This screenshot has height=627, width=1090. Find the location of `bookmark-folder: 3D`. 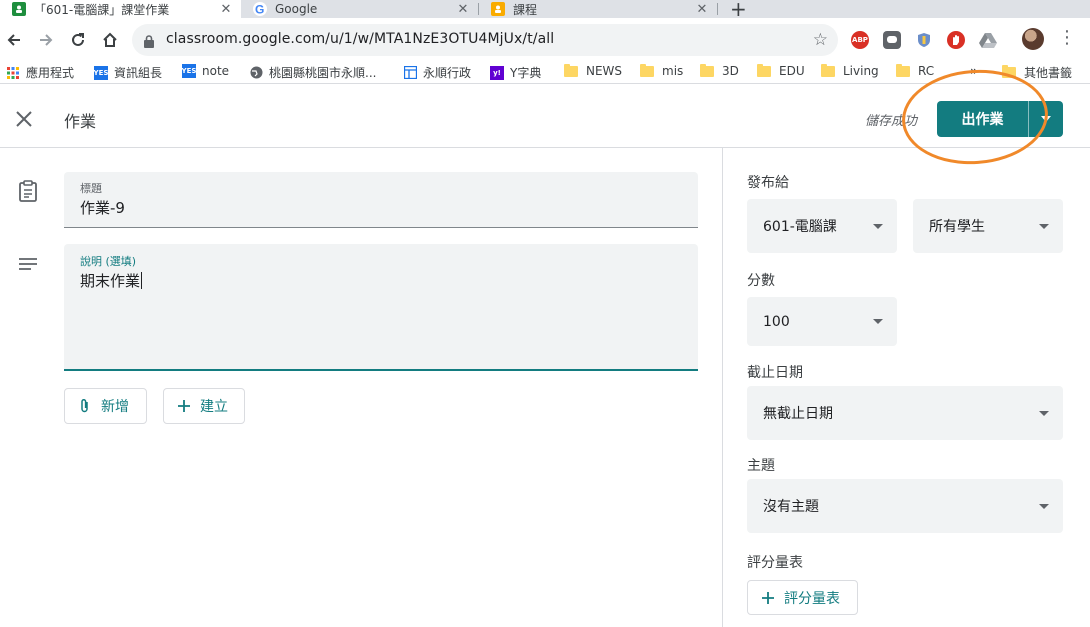

bookmark-folder: 3D is located at coordinates (719, 70).